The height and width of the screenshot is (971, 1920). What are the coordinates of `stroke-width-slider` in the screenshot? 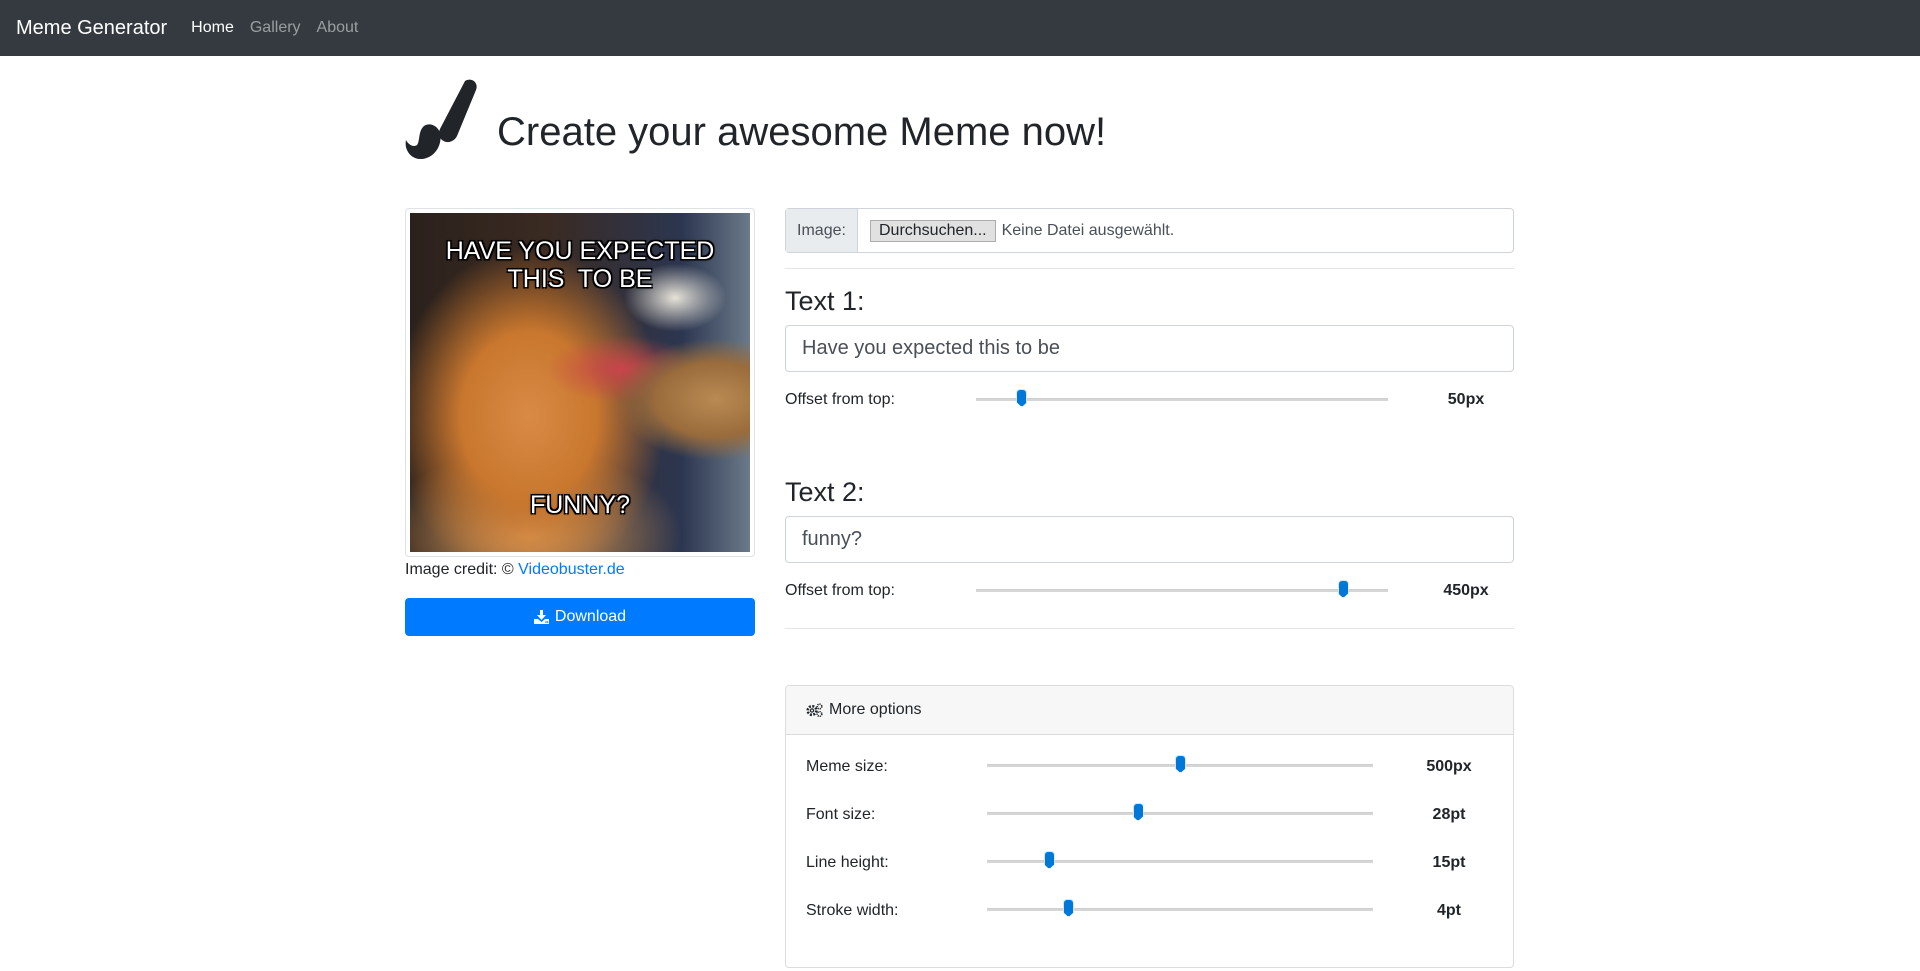 It's located at (1180, 909).